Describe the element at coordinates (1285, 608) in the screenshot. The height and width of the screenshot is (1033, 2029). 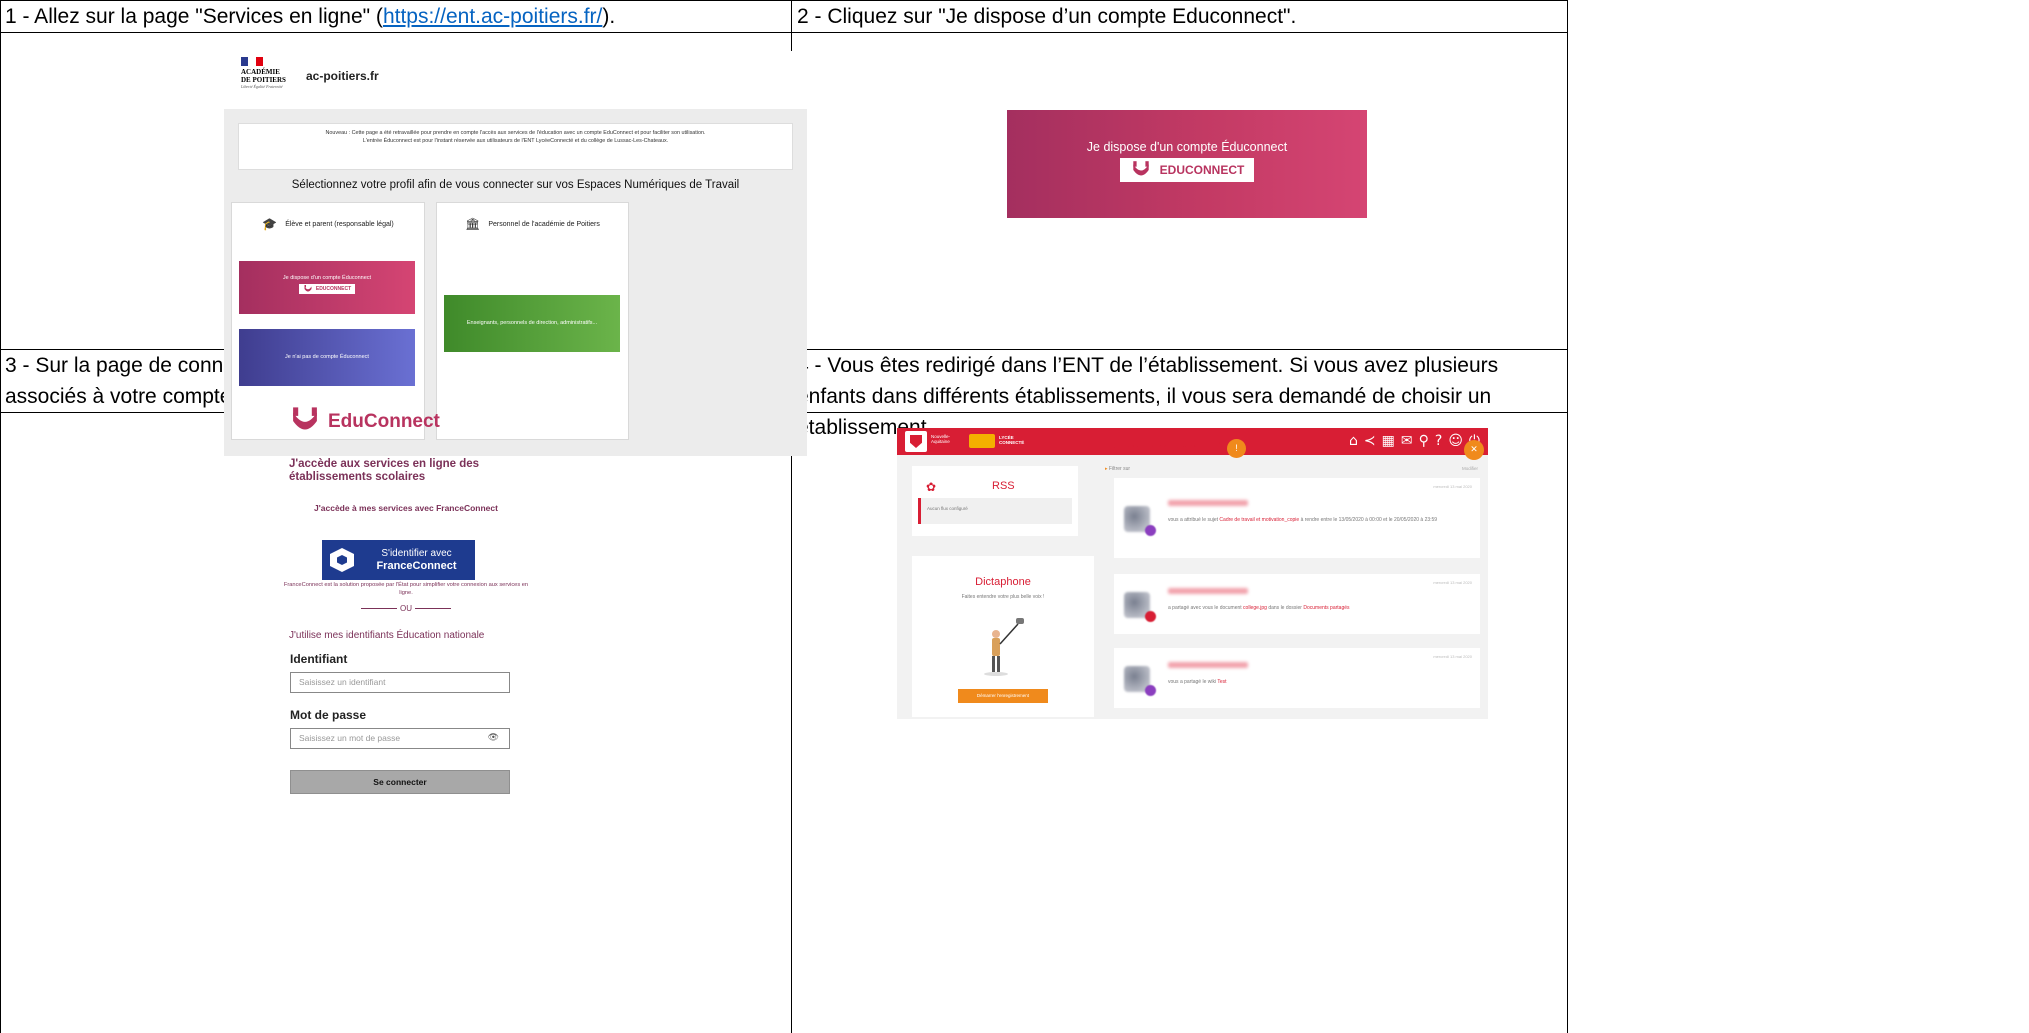
I see `feed-item-text-mid: dans le dossier` at that location.